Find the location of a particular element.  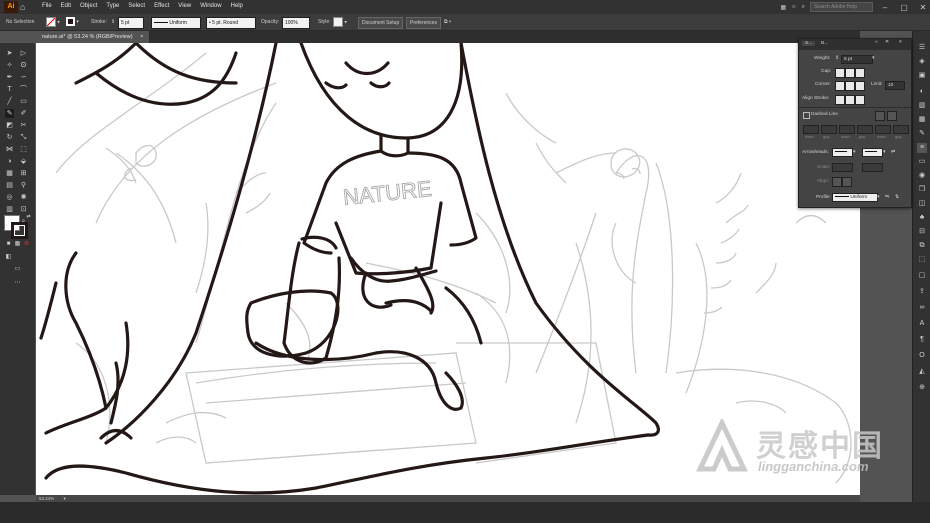

dashed-line-checkbox is located at coordinates (806, 115).